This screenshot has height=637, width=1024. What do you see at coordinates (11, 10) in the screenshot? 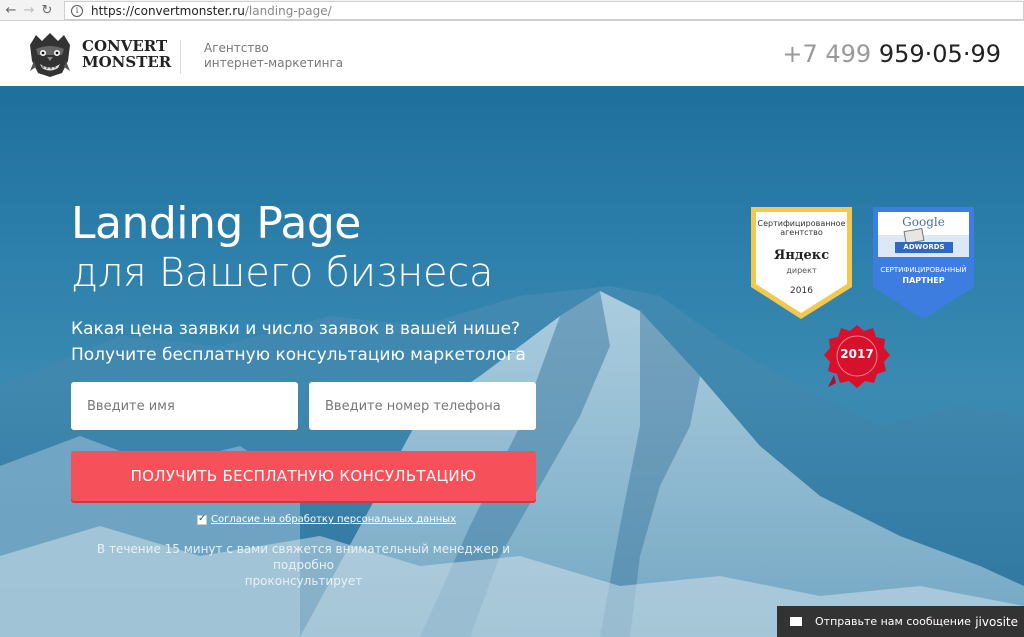
I see `back-arrow-icon: ←` at bounding box center [11, 10].